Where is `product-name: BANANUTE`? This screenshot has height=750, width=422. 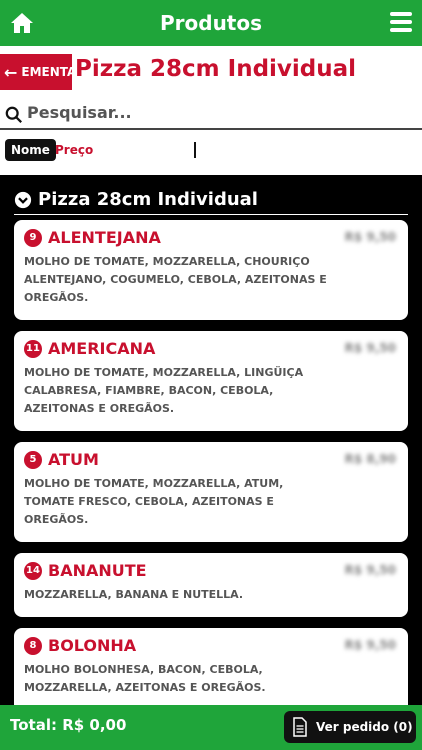
product-name: BANANUTE is located at coordinates (97, 570).